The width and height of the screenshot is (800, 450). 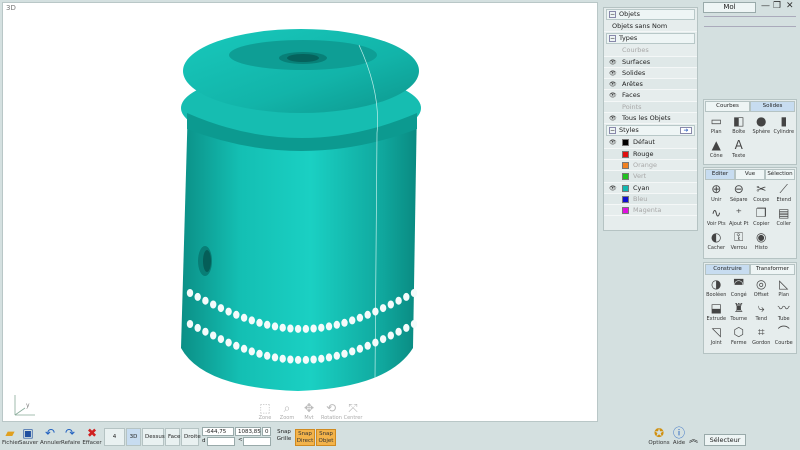 What do you see at coordinates (784, 313) in the screenshot?
I see `tool-tube-button: 〰 Tube` at bounding box center [784, 313].